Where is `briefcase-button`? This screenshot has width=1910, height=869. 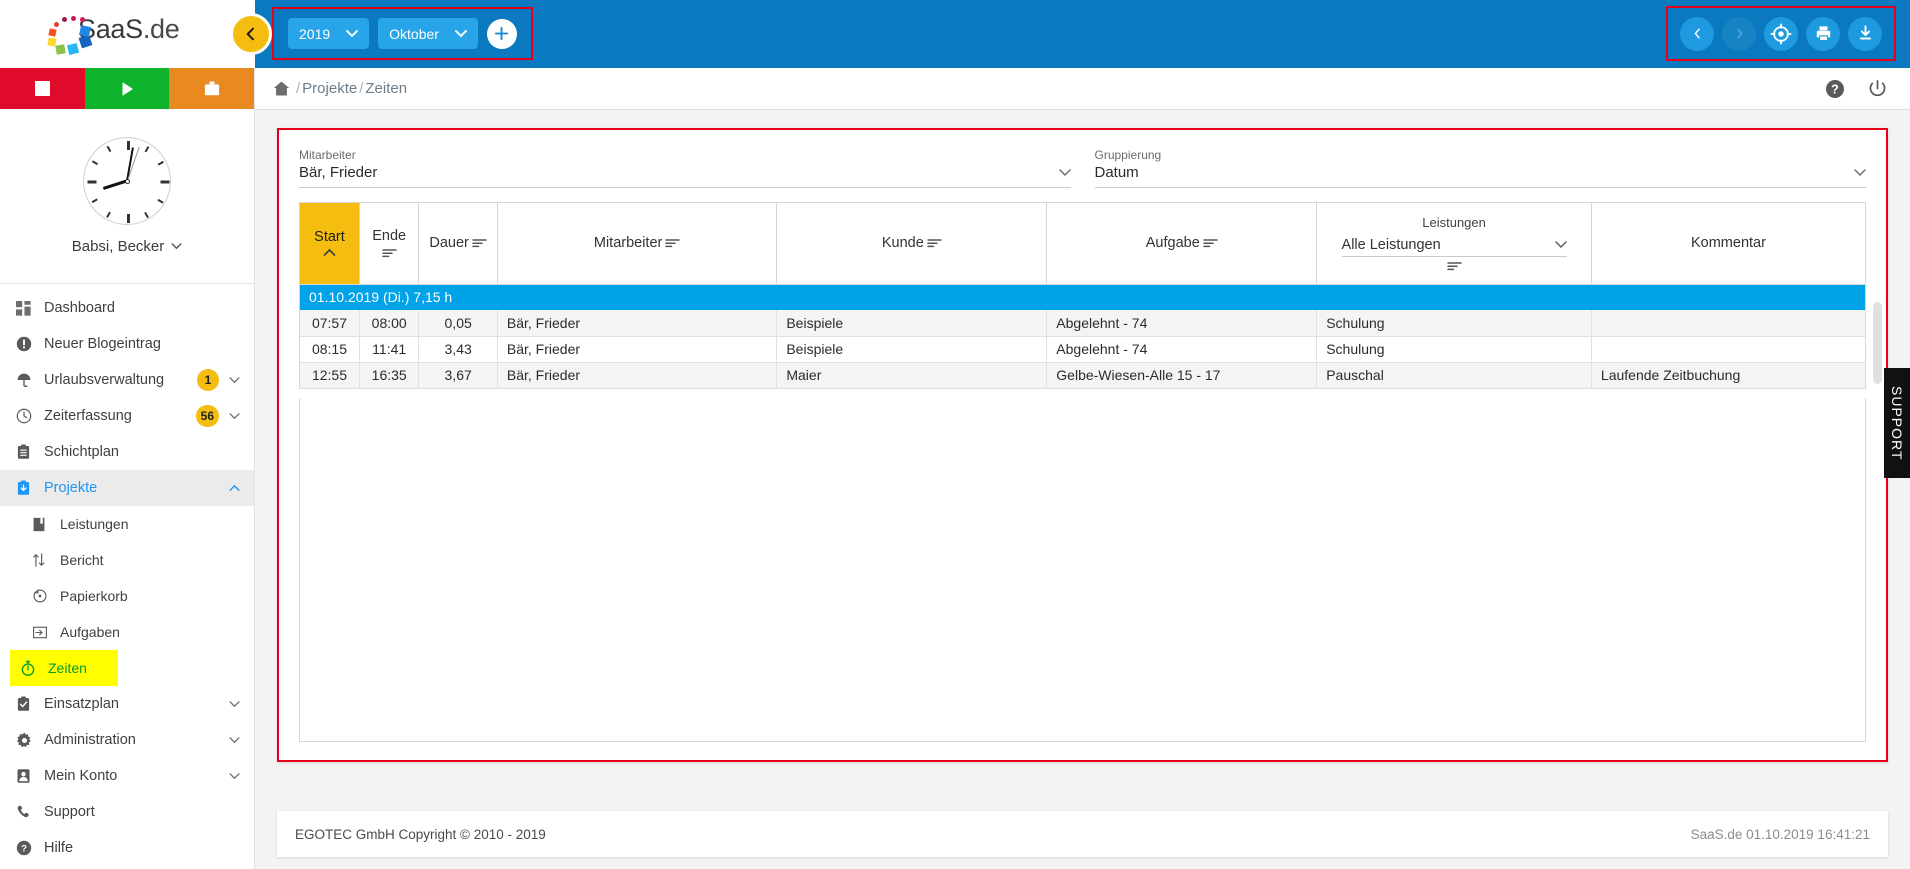
briefcase-button is located at coordinates (211, 88).